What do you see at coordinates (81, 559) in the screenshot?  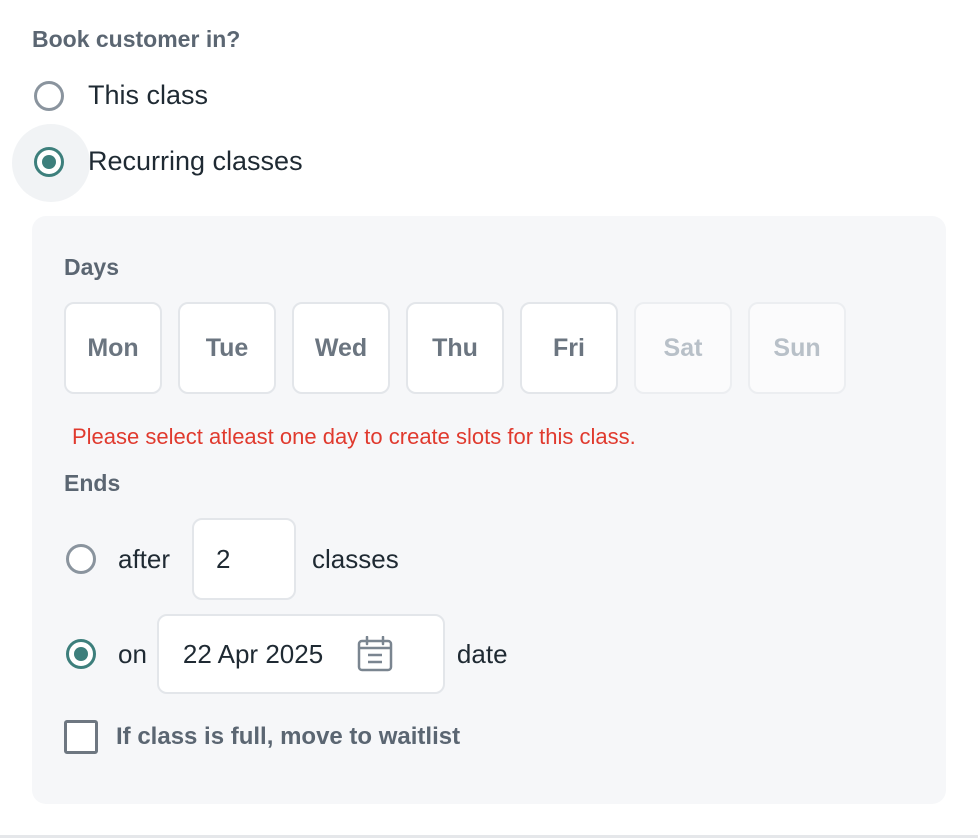 I see `ends-after-radio` at bounding box center [81, 559].